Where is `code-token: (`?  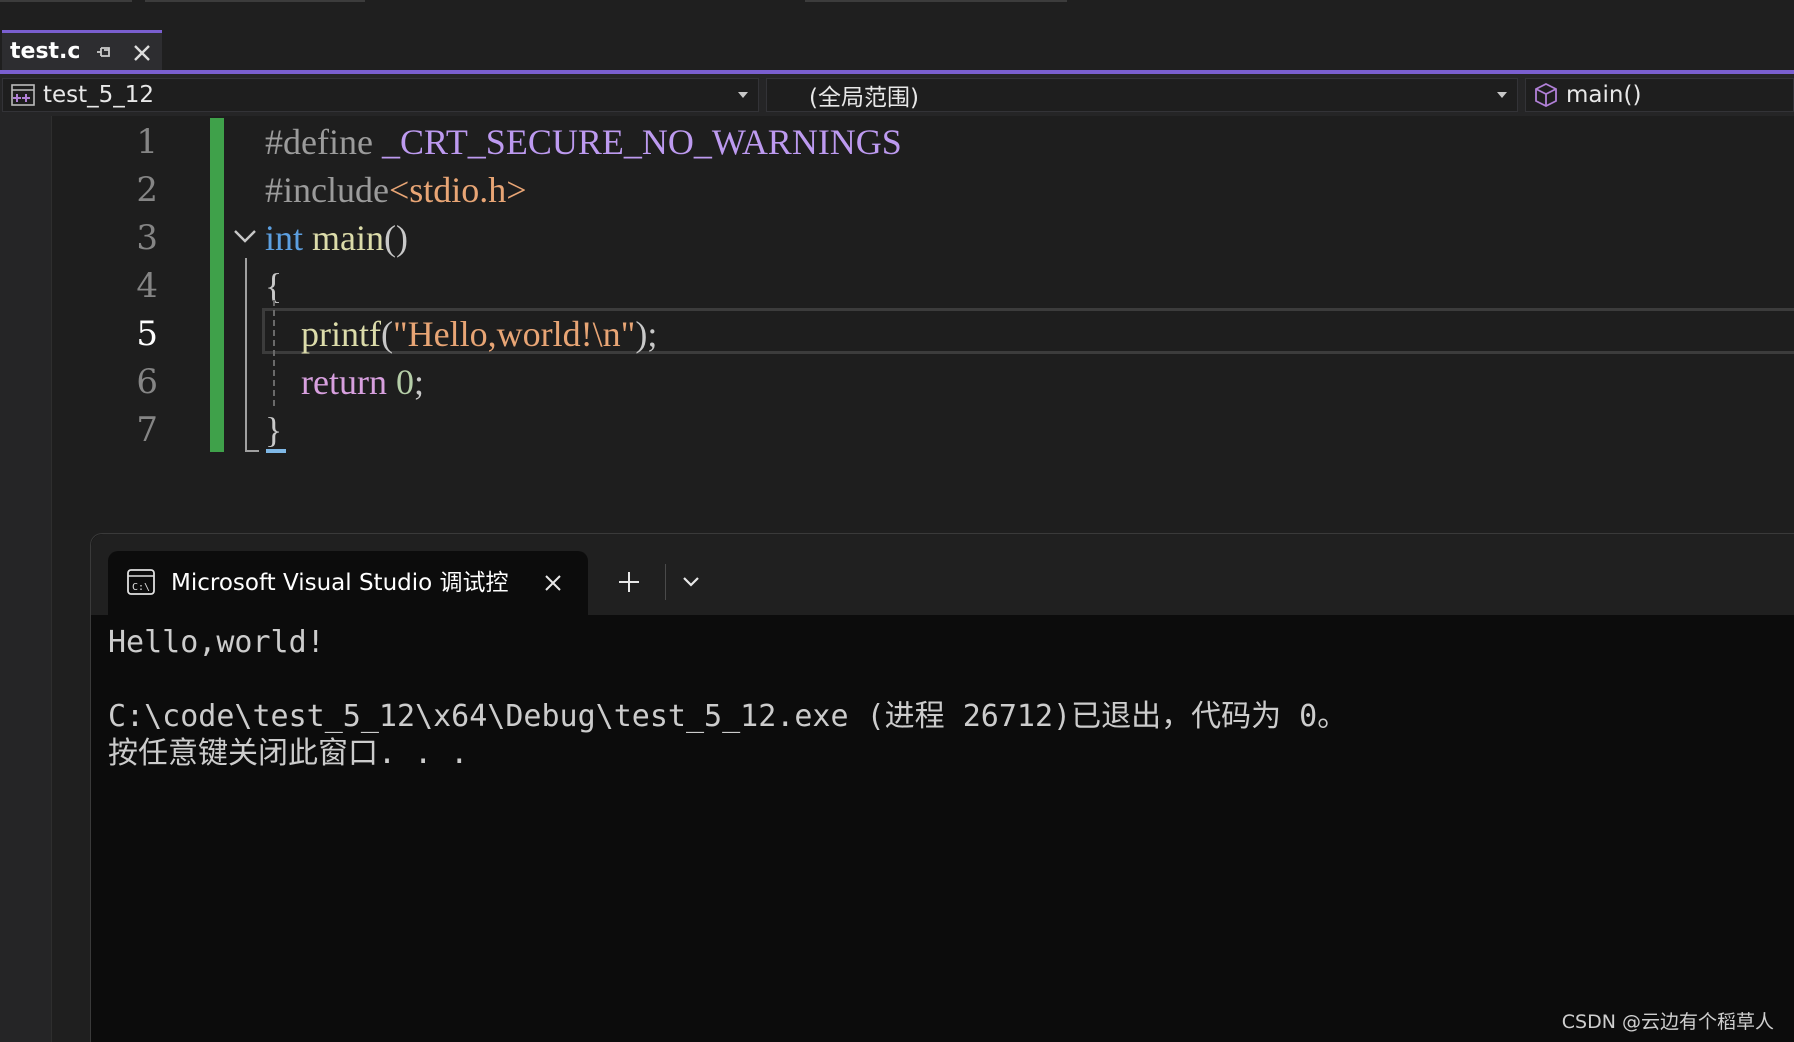
code-token: ( is located at coordinates (386, 334).